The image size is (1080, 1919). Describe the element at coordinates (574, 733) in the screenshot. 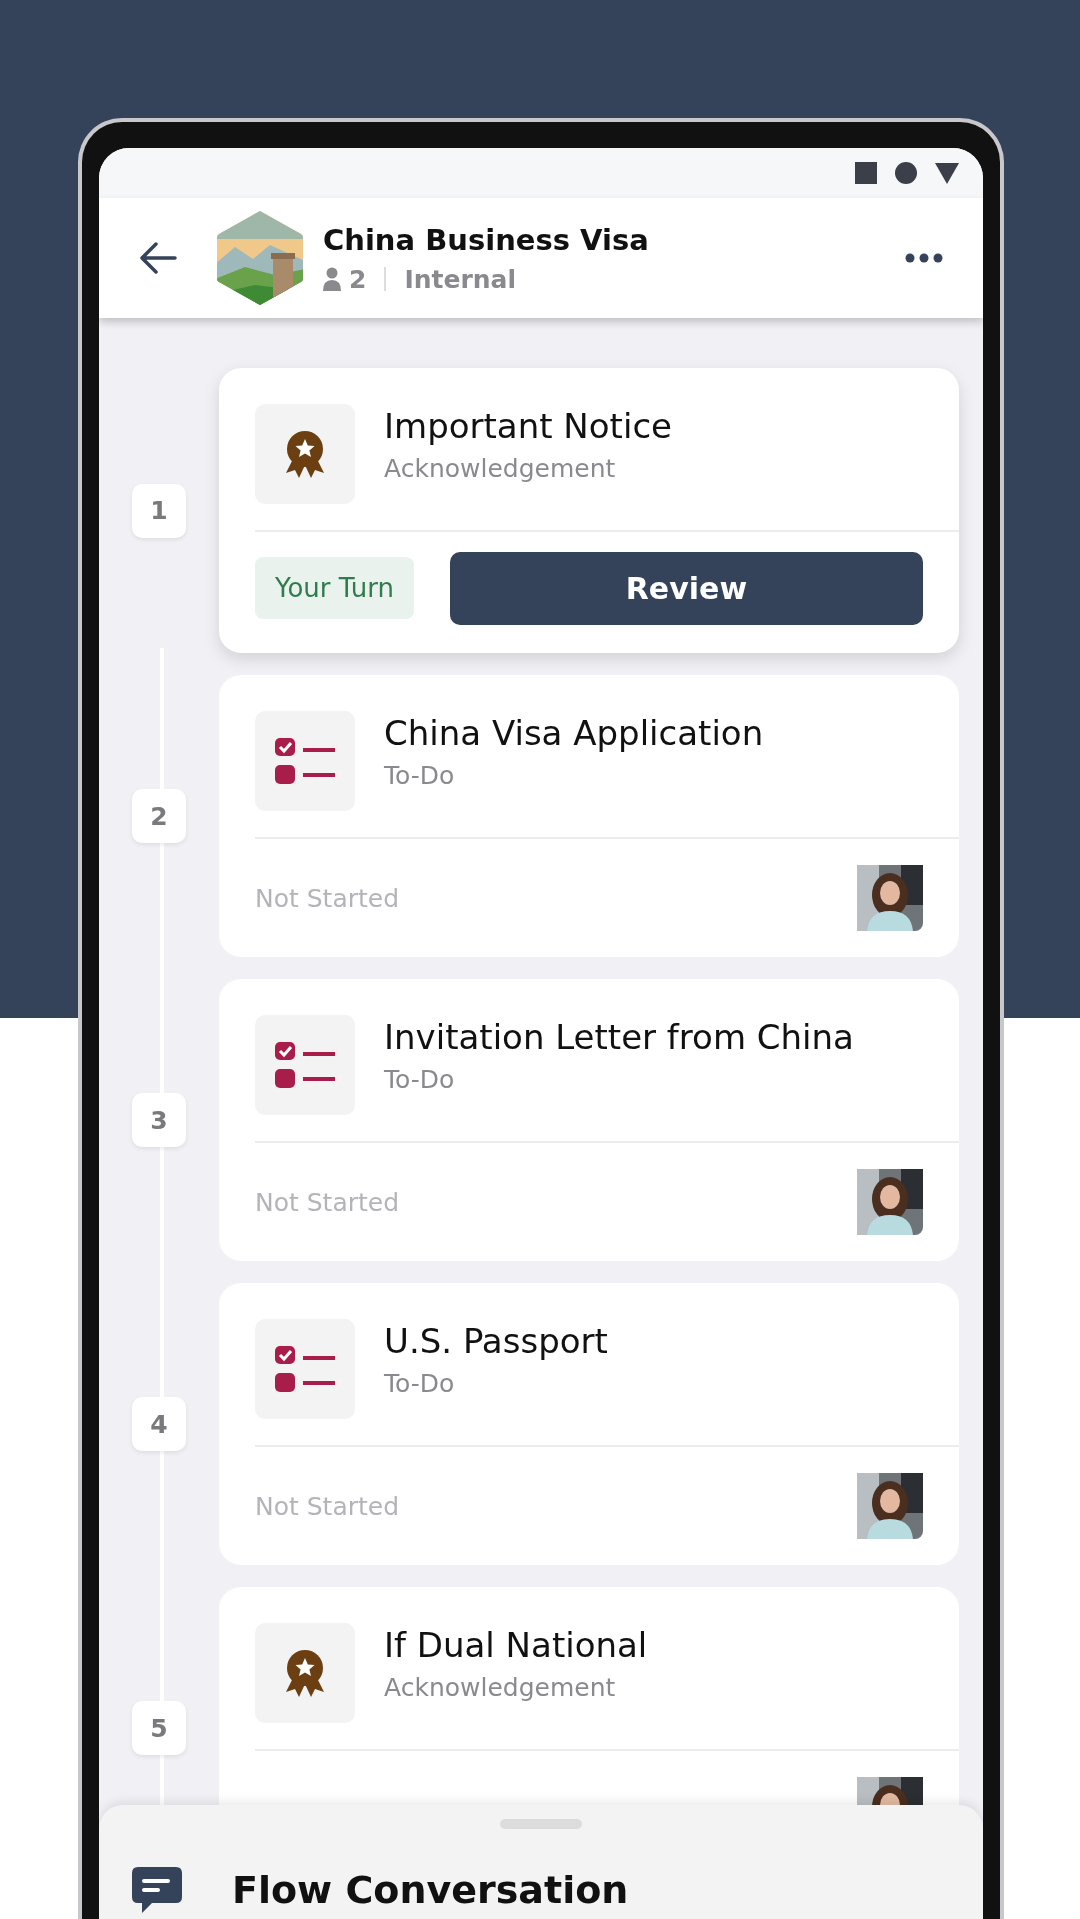

I see `step-title: China Visa Application` at that location.